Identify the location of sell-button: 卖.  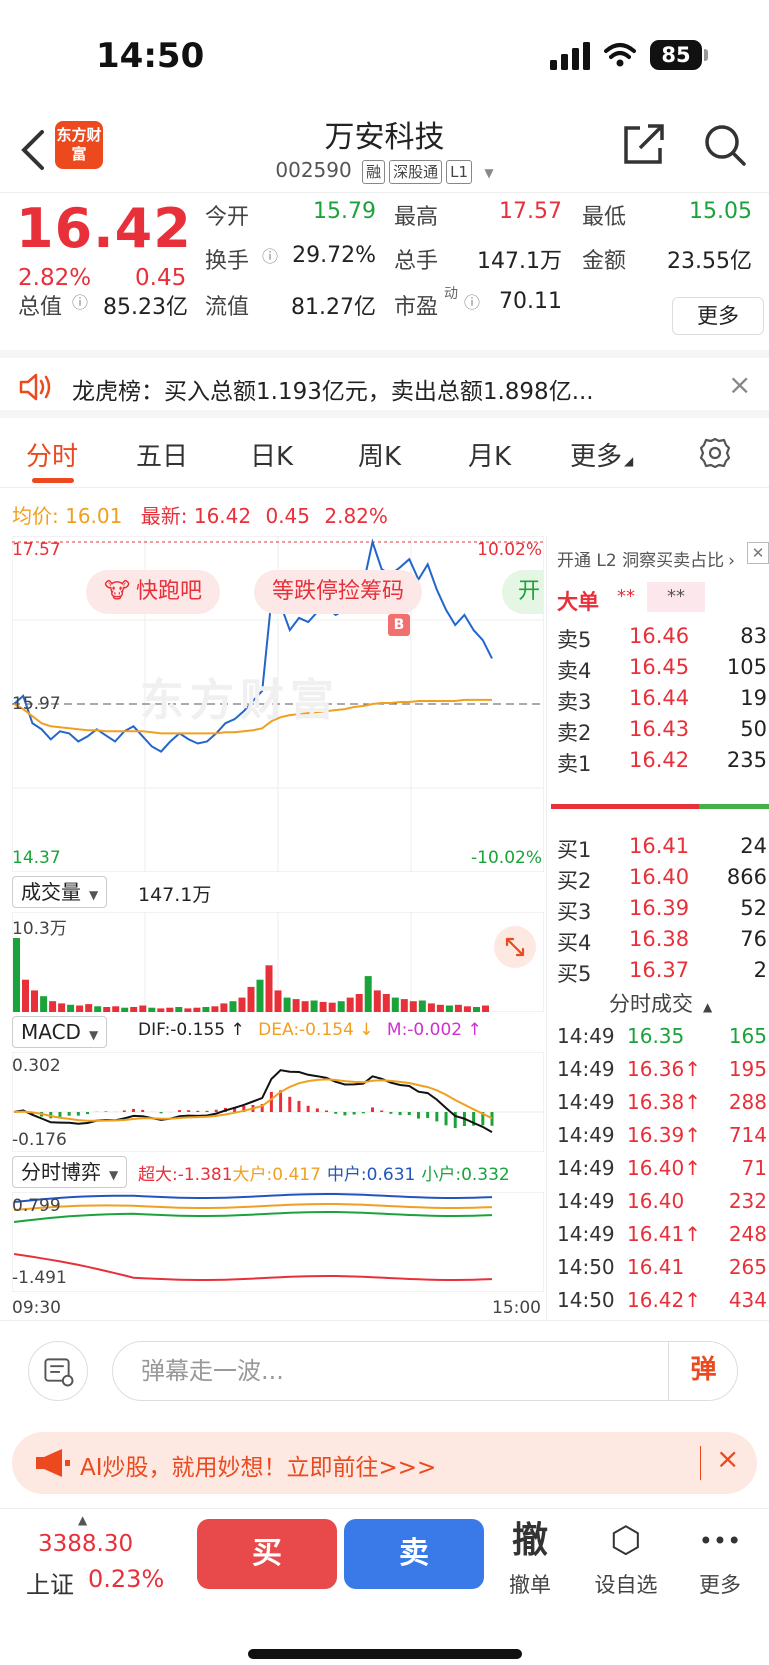
(414, 1554).